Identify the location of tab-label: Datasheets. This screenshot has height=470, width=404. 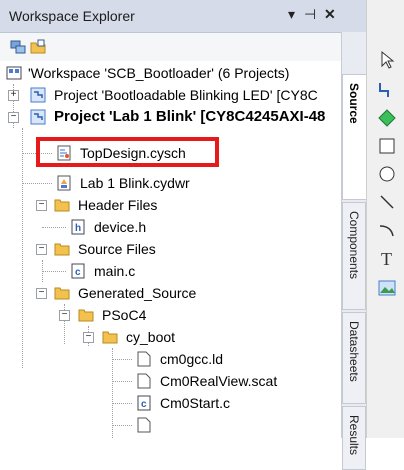
(354, 351).